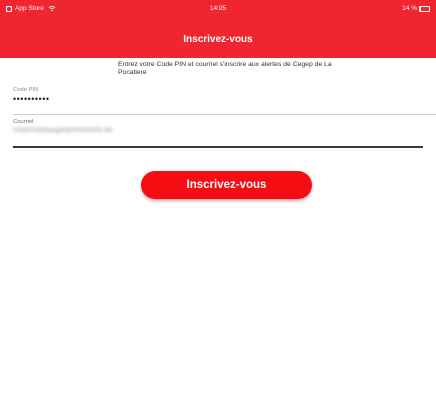 The image size is (436, 412). What do you see at coordinates (31, 99) in the screenshot?
I see `pin-input: ••••••••••` at bounding box center [31, 99].